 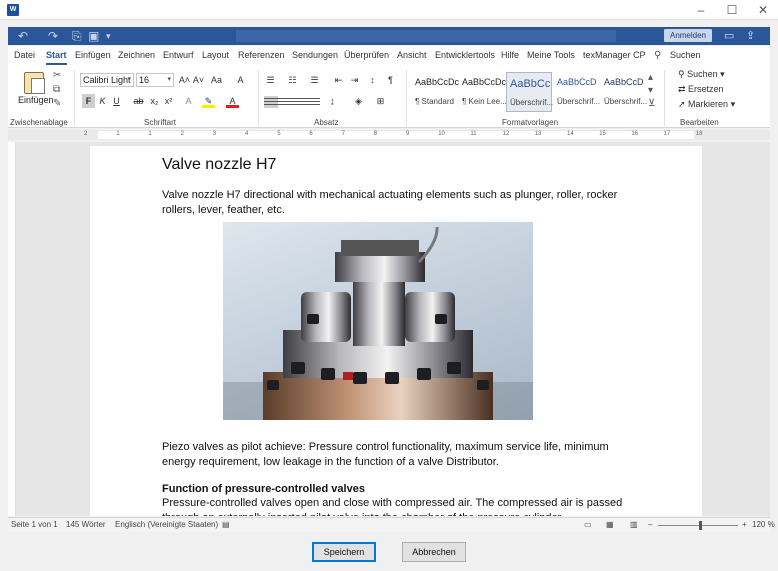 I want to click on minimize-button: –, so click(x=701, y=10).